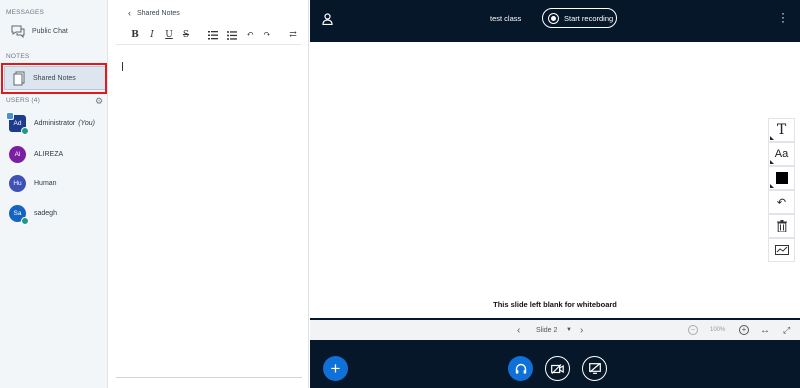  Describe the element at coordinates (49, 154) in the screenshot. I see `user-name: ALIREZA` at that location.